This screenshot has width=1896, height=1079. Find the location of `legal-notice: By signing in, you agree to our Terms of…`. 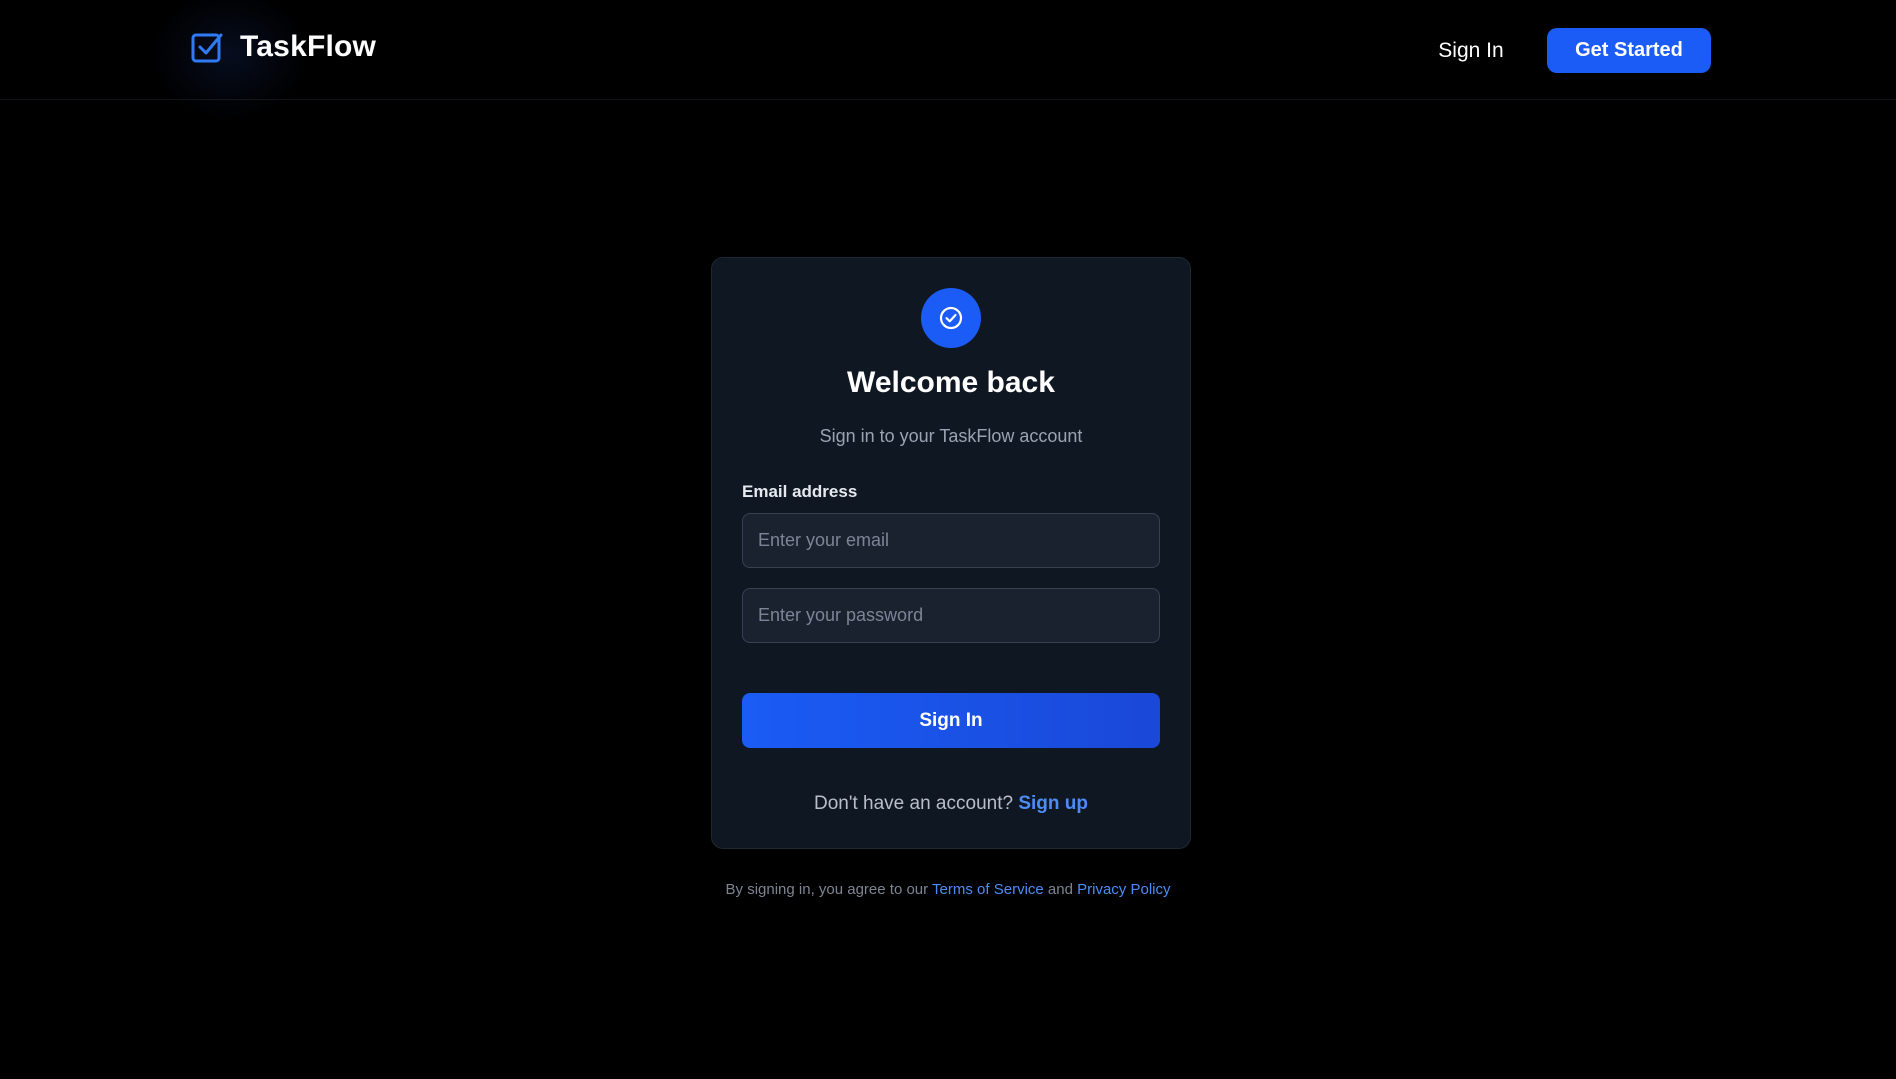

legal-notice: By signing in, you agree to our Terms of… is located at coordinates (948, 889).